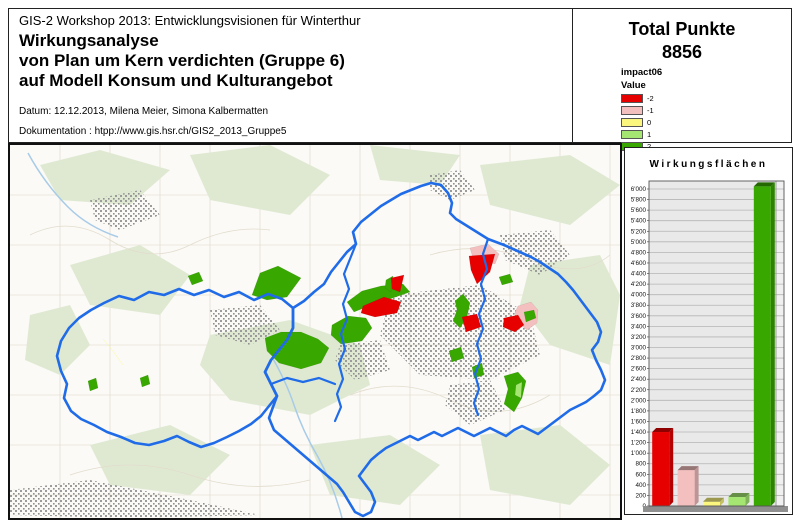 This screenshot has height=528, width=800. What do you see at coordinates (639, 432) in the screenshot?
I see `y-tick-label: 1'400` at bounding box center [639, 432].